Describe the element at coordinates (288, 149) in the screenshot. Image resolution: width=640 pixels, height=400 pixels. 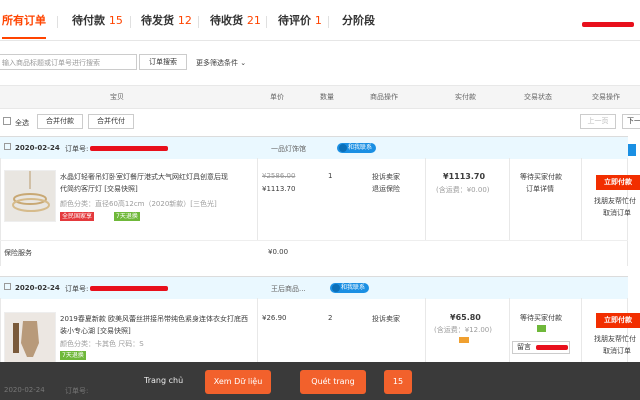
I see `shop-name: 一品灯饰馆` at that location.